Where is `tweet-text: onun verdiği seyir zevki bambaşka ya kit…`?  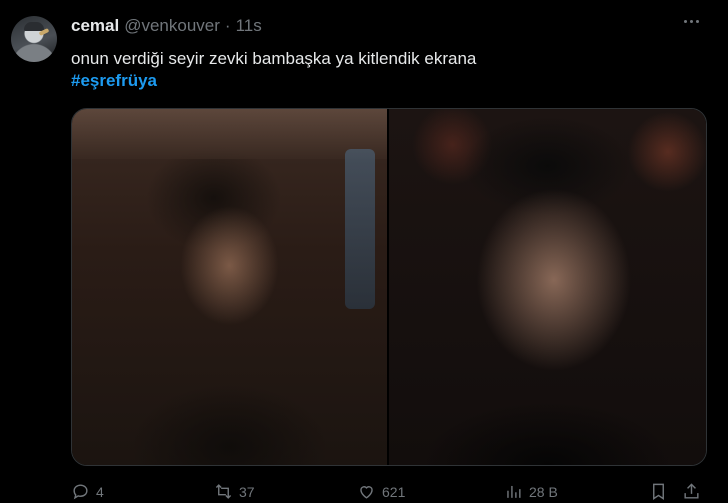 tweet-text: onun verdiği seyir zevki bambaşka ya kit… is located at coordinates (274, 58).